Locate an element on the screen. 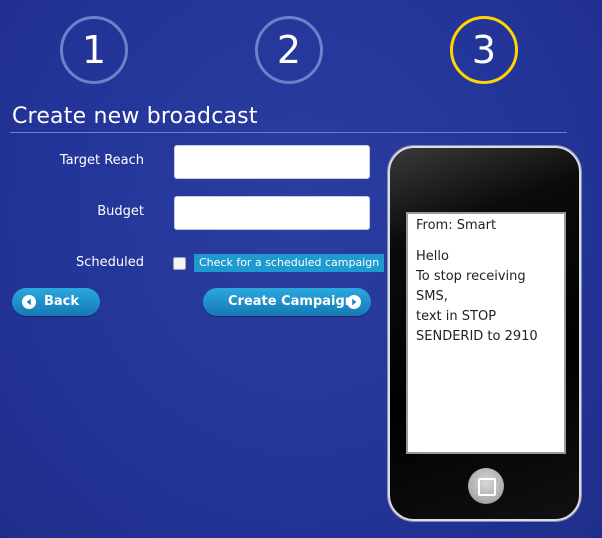 The width and height of the screenshot is (602, 538). sms-line: SENDERID to 2910 is located at coordinates (477, 336).